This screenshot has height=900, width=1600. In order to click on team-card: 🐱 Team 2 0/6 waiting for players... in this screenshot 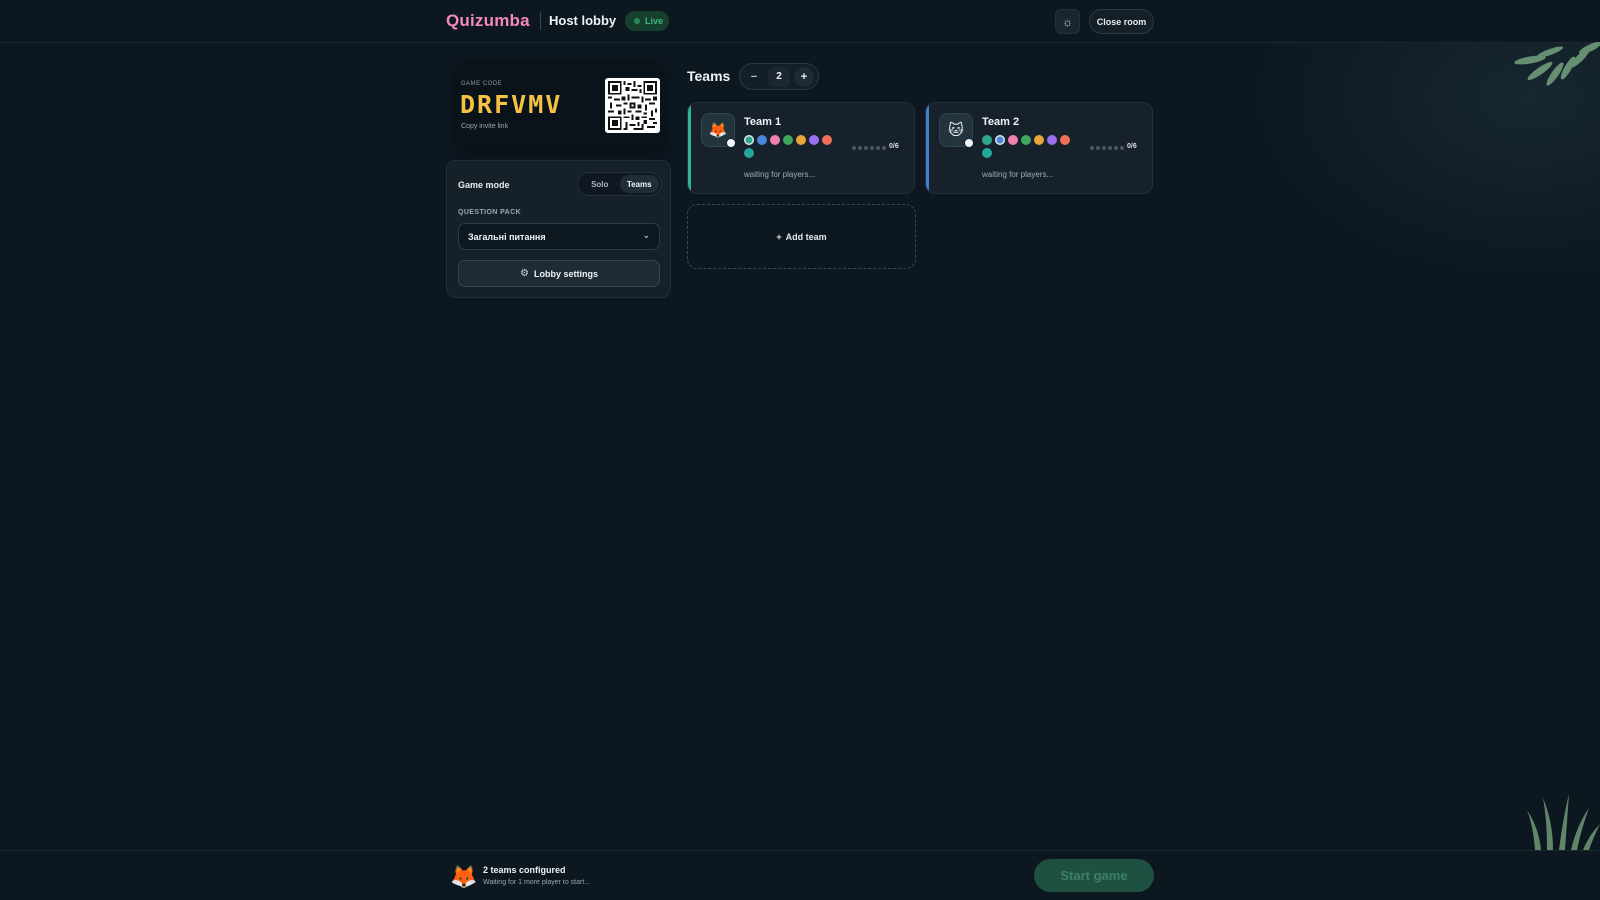, I will do `click(1039, 148)`.